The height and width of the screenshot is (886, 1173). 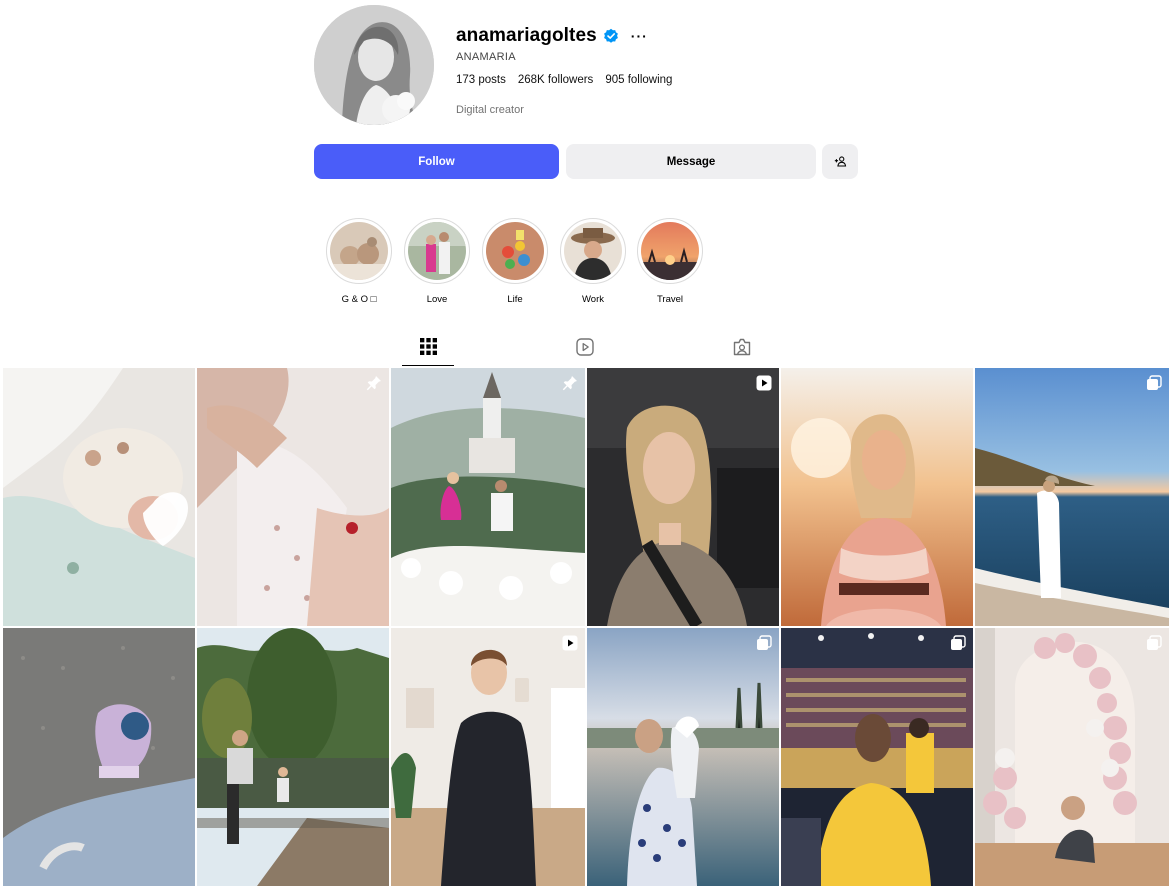 I want to click on followers-stat: 268K followers, so click(x=555, y=80).